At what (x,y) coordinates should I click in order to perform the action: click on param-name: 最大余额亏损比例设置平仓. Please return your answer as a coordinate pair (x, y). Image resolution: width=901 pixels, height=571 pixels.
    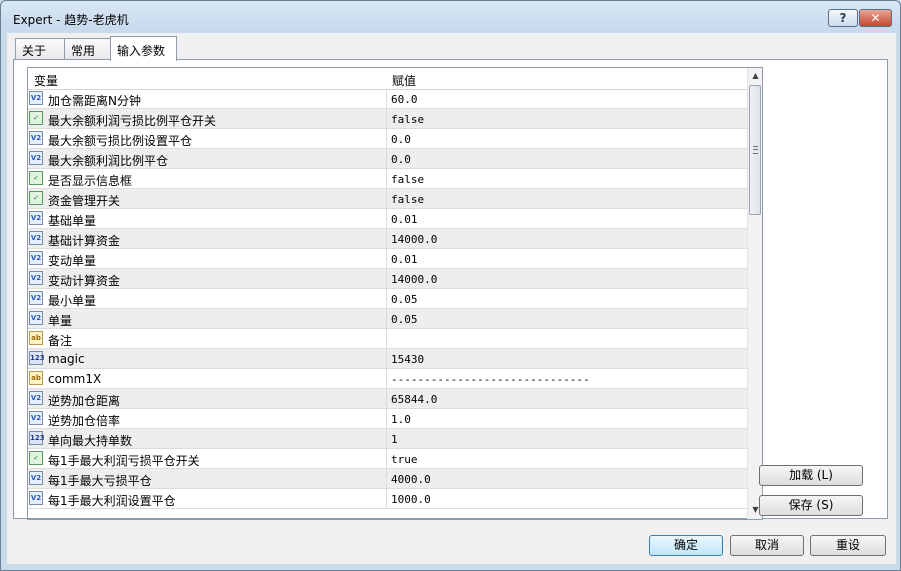
    Looking at the image, I should click on (120, 141).